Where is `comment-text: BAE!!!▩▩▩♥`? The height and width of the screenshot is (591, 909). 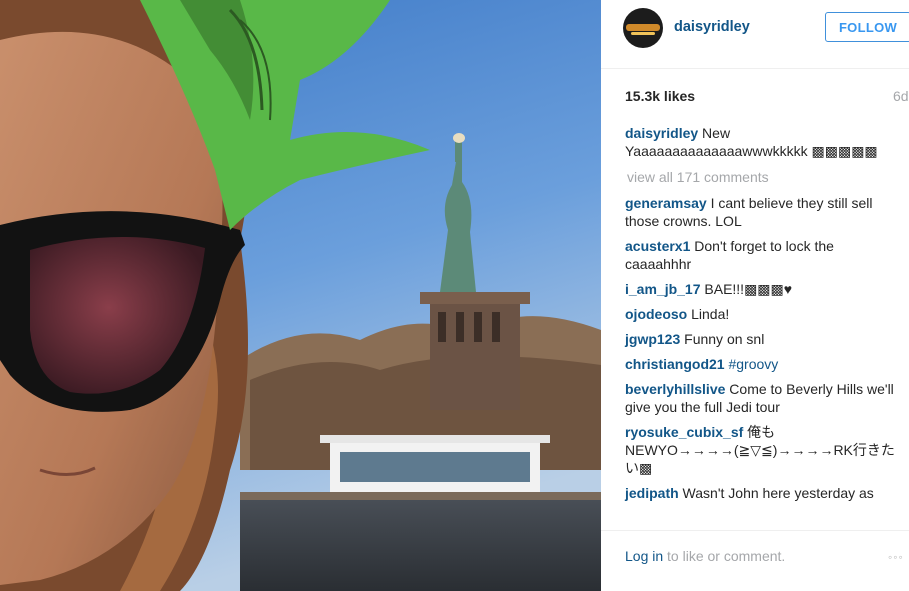
comment-text: BAE!!!▩▩▩♥ is located at coordinates (746, 289).